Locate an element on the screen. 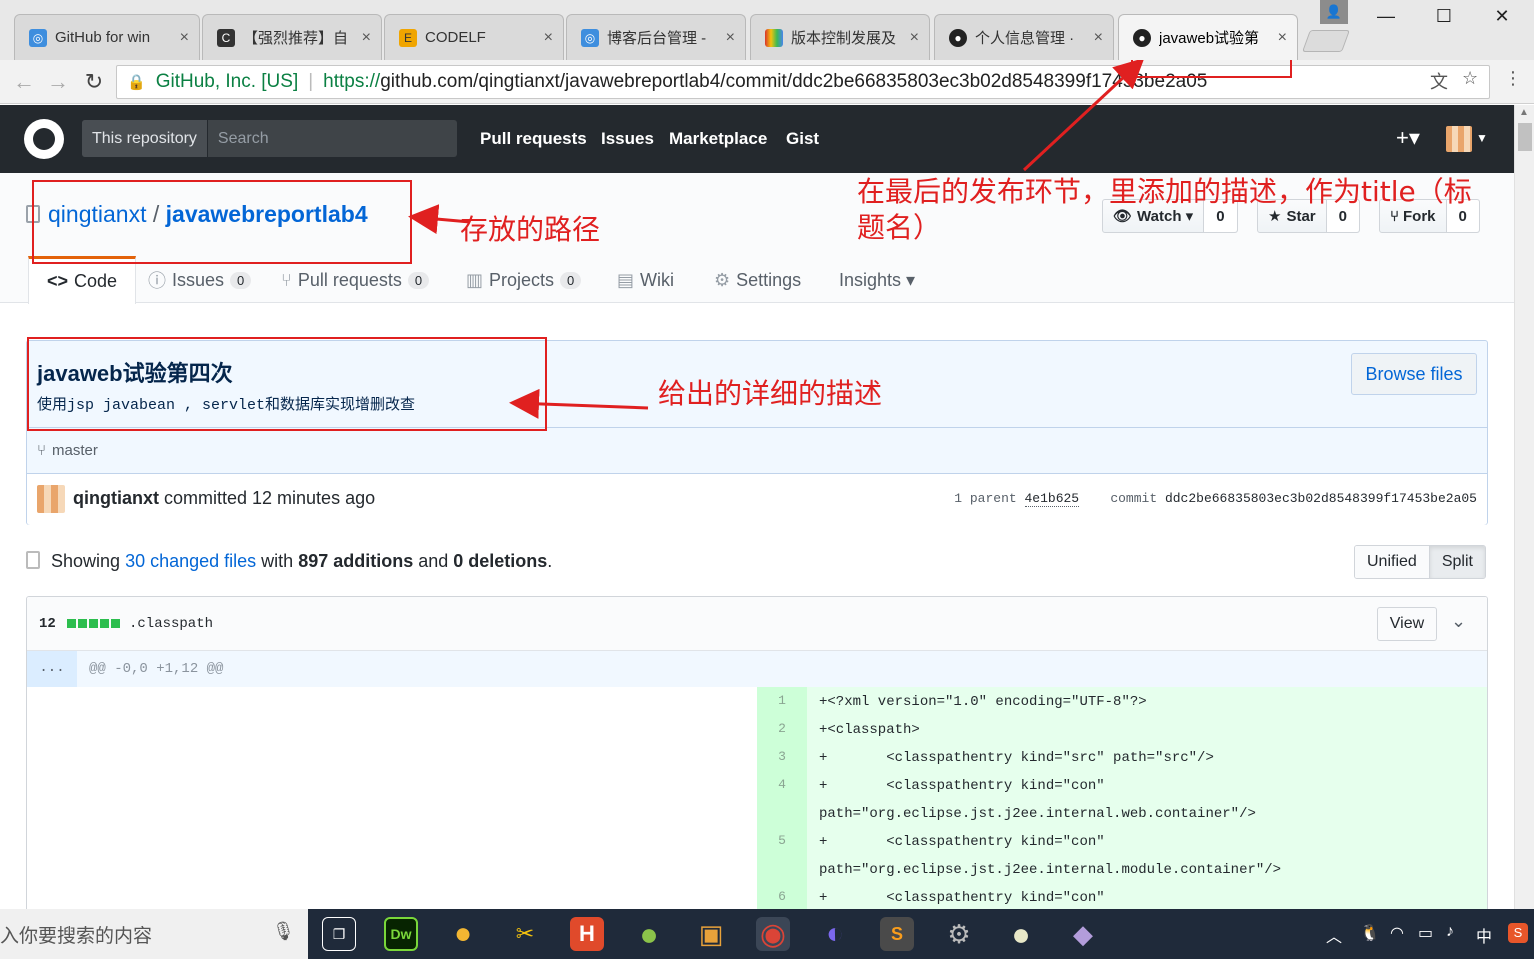 The height and width of the screenshot is (959, 1534). lock-icon: 🔒 is located at coordinates (136, 82).